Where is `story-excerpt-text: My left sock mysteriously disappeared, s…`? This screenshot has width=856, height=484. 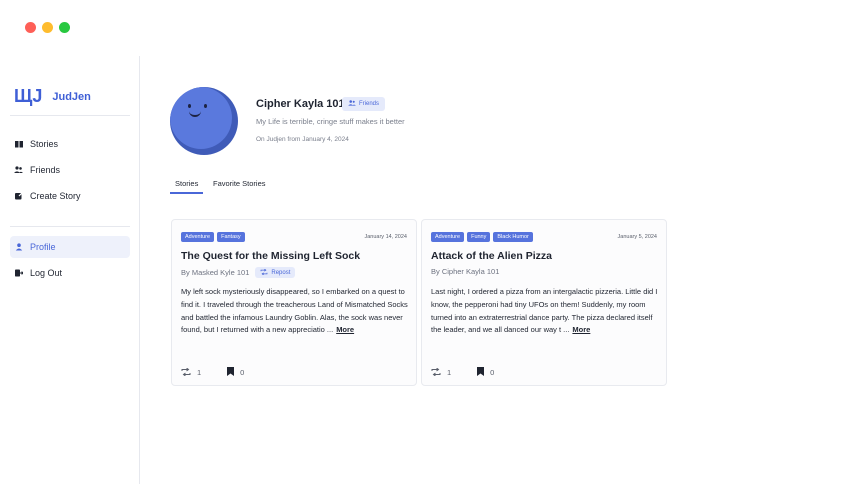 story-excerpt-text: My left sock mysteriously disappeared, s… is located at coordinates (294, 311).